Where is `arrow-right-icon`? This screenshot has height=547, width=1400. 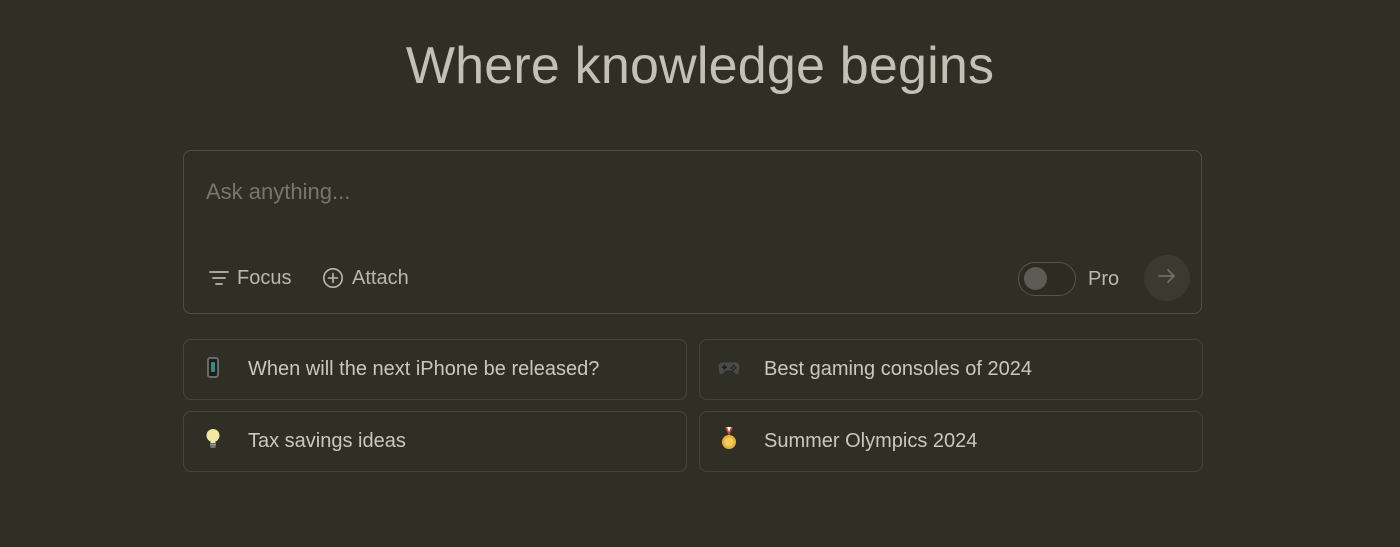 arrow-right-icon is located at coordinates (1167, 278).